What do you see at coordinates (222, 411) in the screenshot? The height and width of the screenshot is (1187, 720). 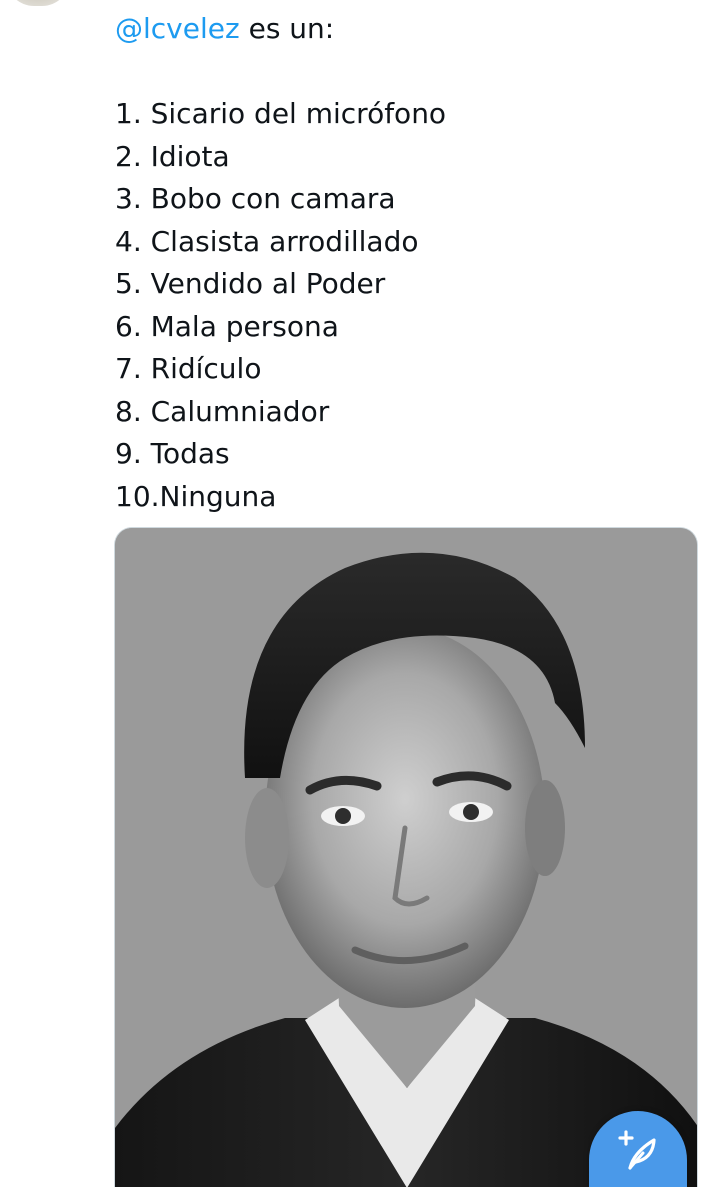 I see `list-item: 8. Calumniador` at bounding box center [222, 411].